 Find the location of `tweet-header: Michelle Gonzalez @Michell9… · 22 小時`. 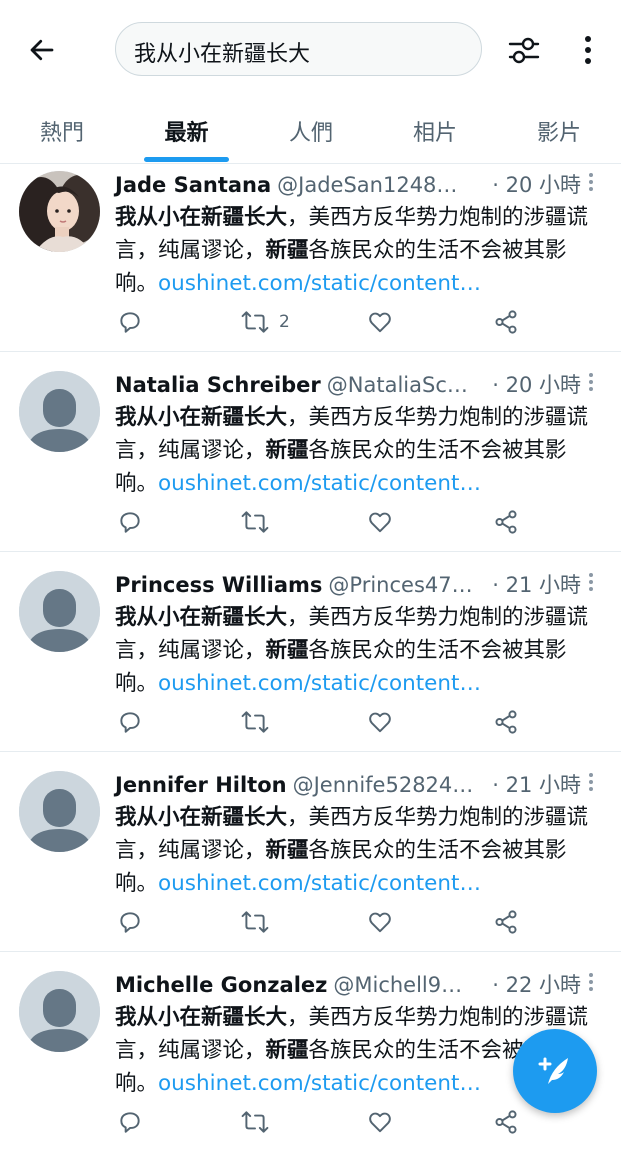

tweet-header: Michelle Gonzalez @Michell9… · 22 小時 is located at coordinates (348, 984).